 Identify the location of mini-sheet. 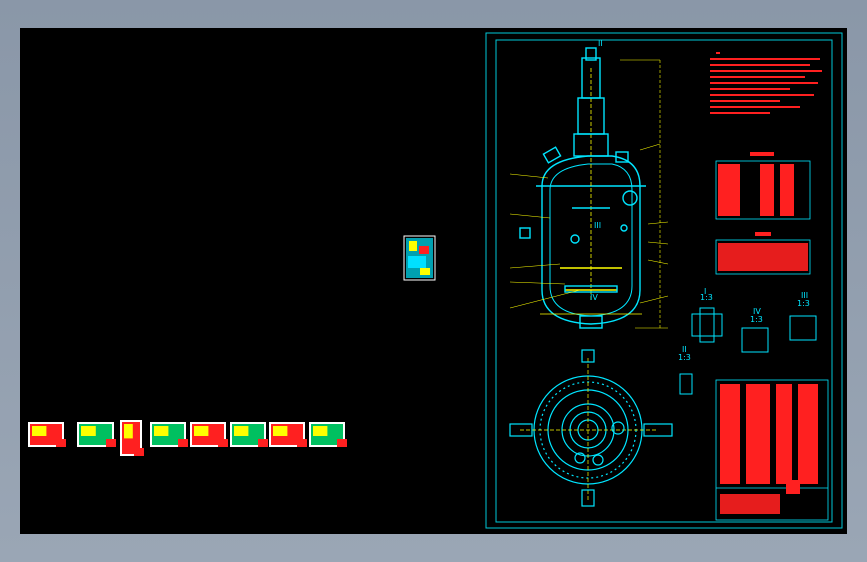
(419, 258).